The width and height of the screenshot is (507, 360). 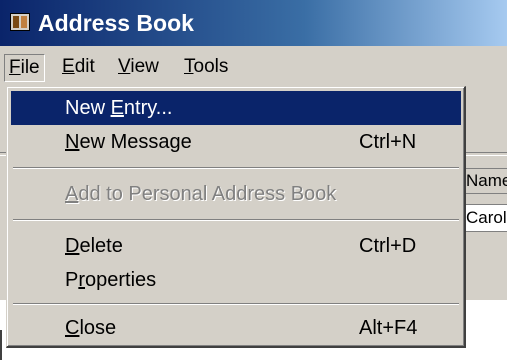 I want to click on menu-item-close: Close Alt+F4, so click(x=236, y=328).